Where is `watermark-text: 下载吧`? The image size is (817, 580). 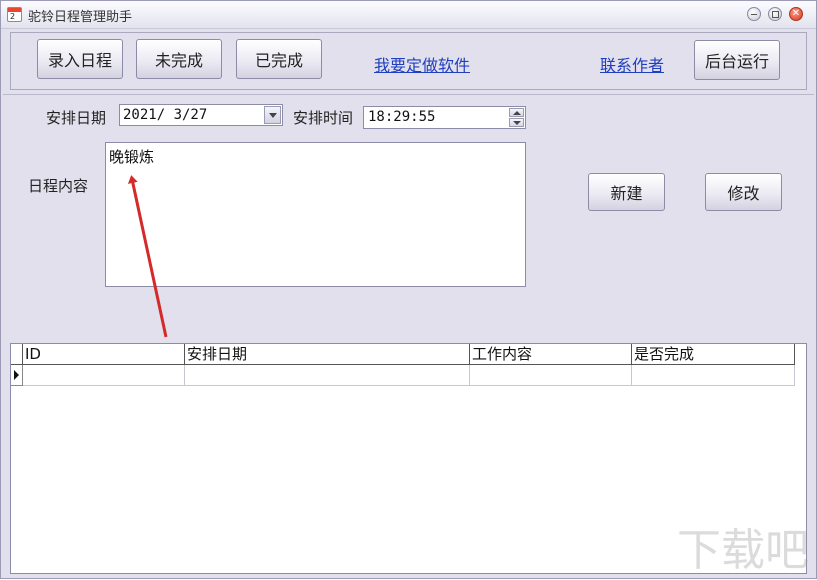 watermark-text: 下载吧 is located at coordinates (743, 550).